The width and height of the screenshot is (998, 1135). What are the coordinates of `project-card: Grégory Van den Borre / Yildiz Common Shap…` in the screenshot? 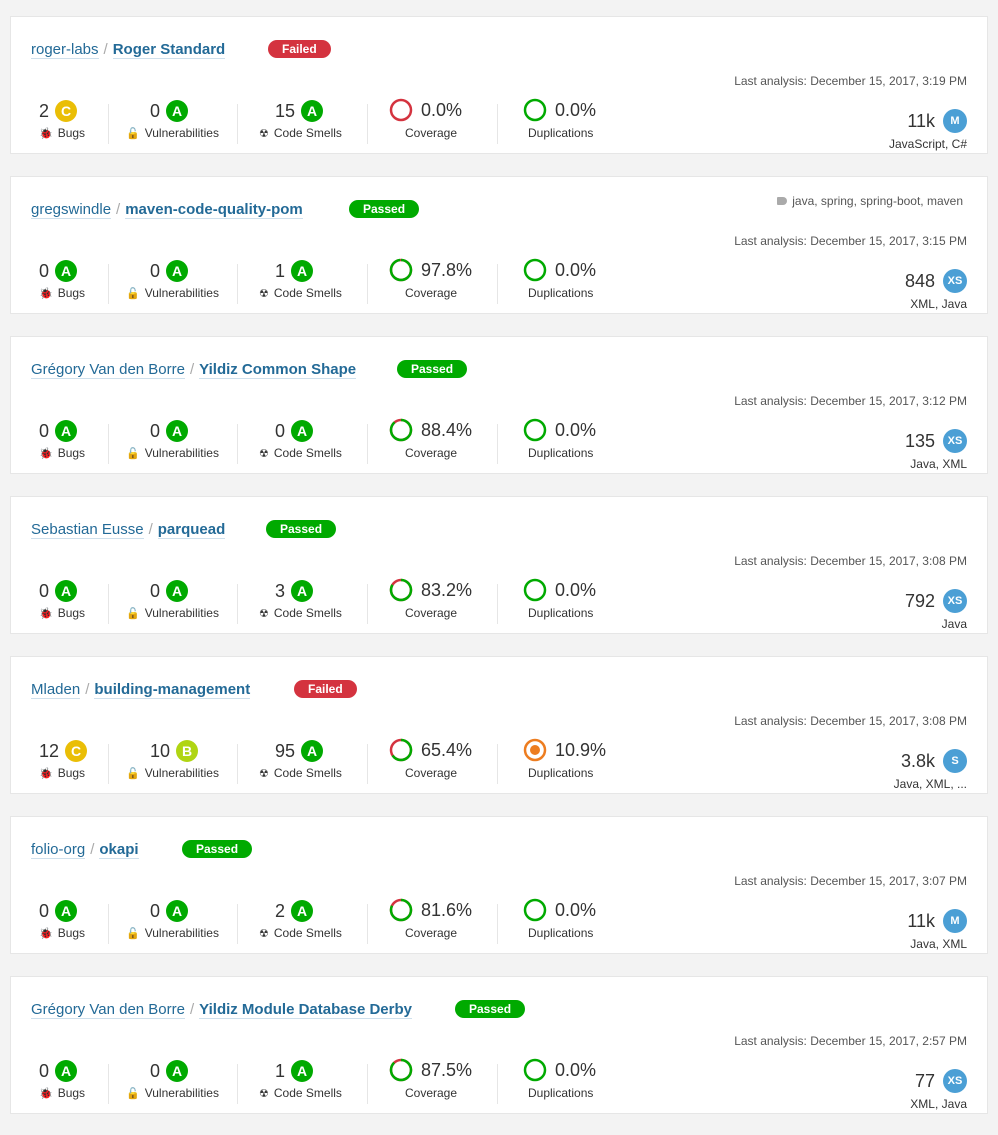 It's located at (499, 405).